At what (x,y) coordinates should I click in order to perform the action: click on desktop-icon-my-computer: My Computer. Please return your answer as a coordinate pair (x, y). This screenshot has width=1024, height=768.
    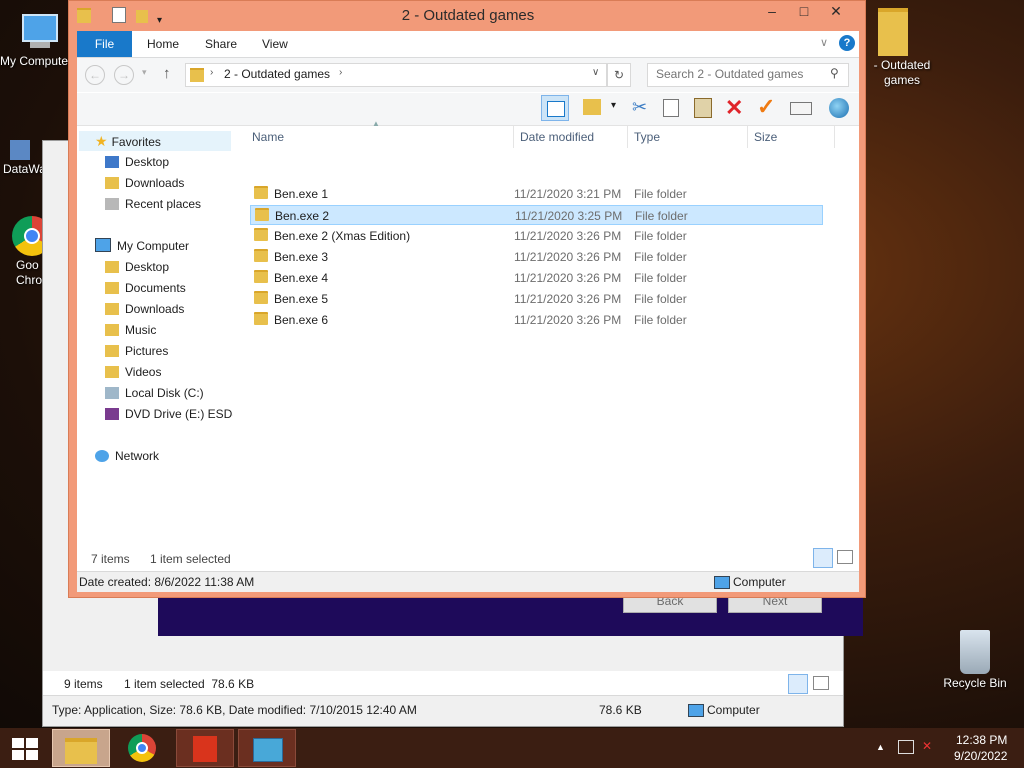
    Looking at the image, I should click on (38, 38).